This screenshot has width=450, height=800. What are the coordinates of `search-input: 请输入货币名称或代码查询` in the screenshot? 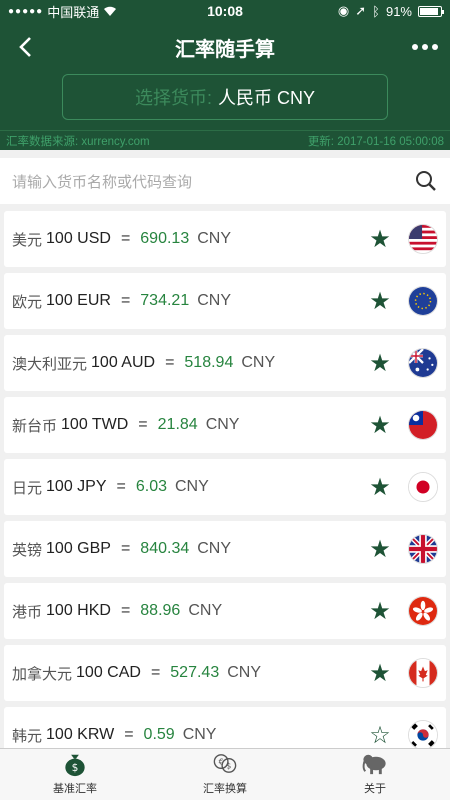 It's located at (213, 181).